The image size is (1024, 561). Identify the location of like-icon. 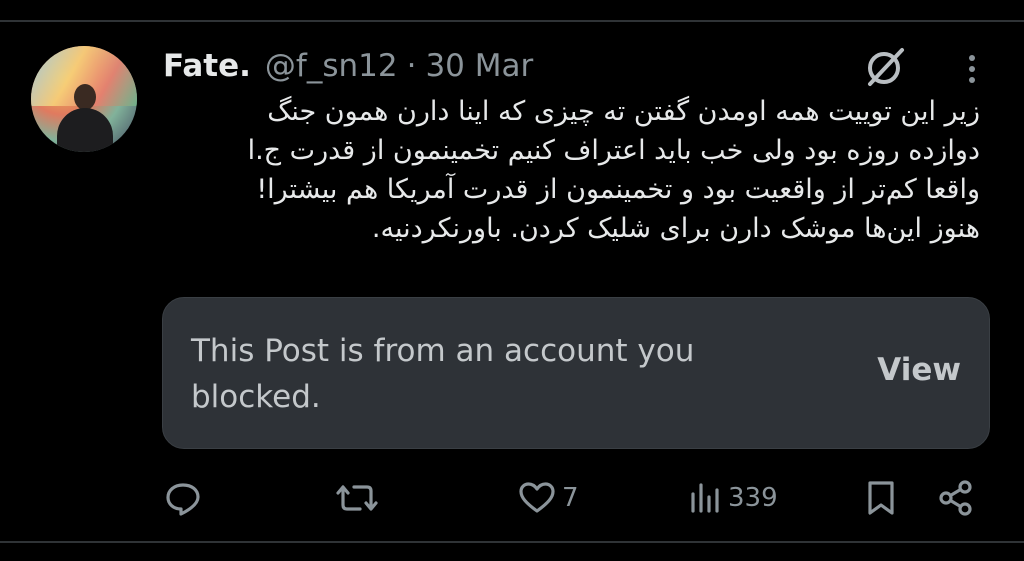
(537, 498).